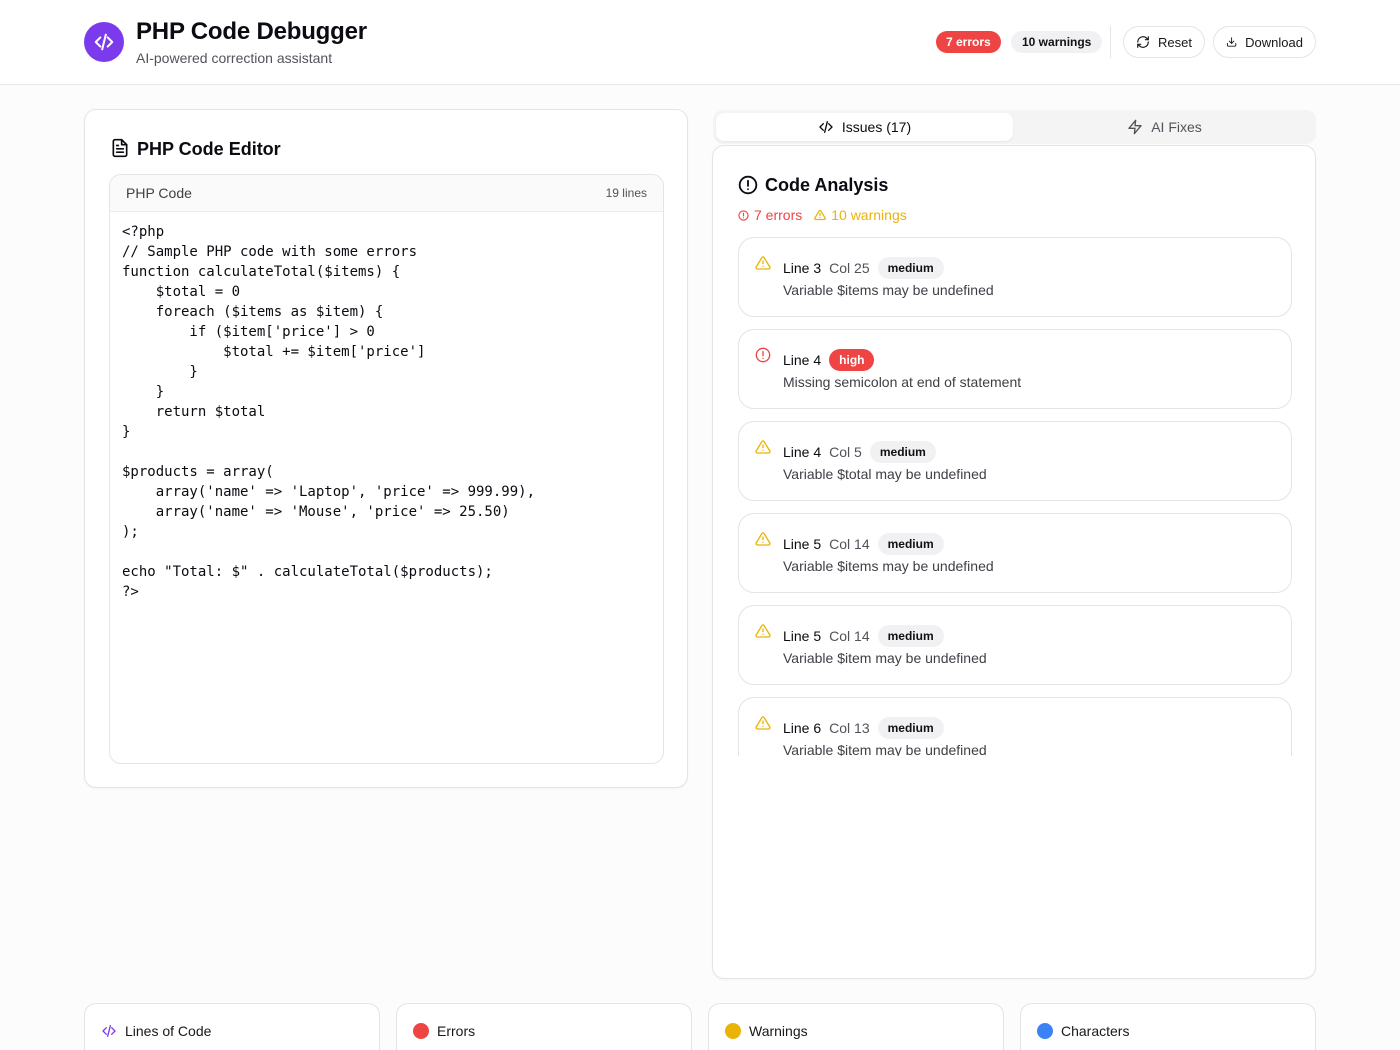 The width and height of the screenshot is (1400, 1050). Describe the element at coordinates (849, 728) in the screenshot. I see `issue-col: Col 13` at that location.